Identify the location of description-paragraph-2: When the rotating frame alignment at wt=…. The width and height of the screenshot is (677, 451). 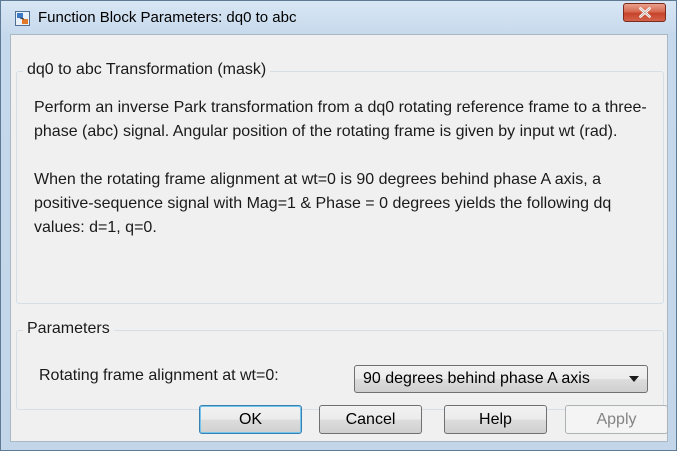
(323, 203).